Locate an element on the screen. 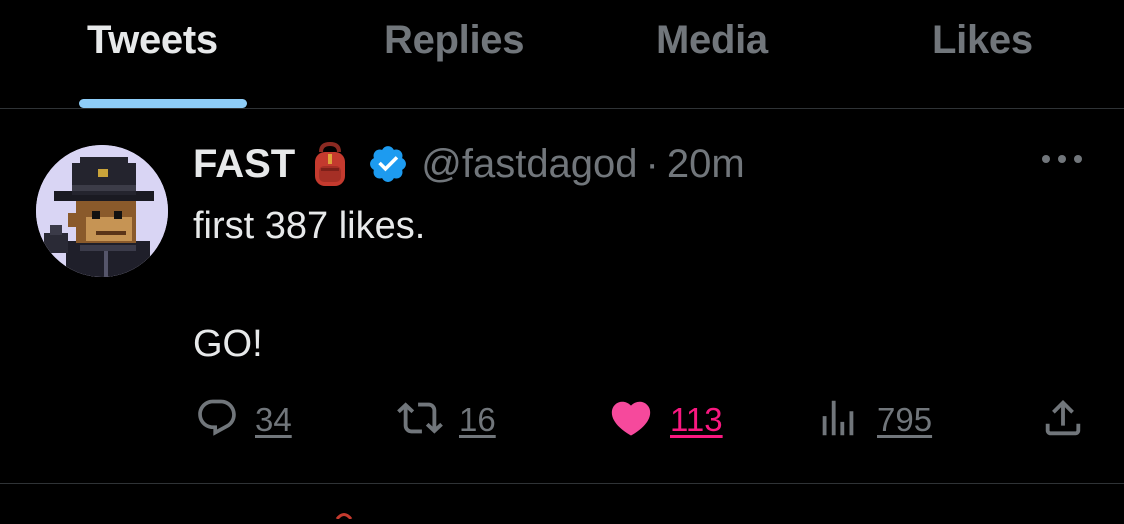  avatar-image is located at coordinates (102, 211).